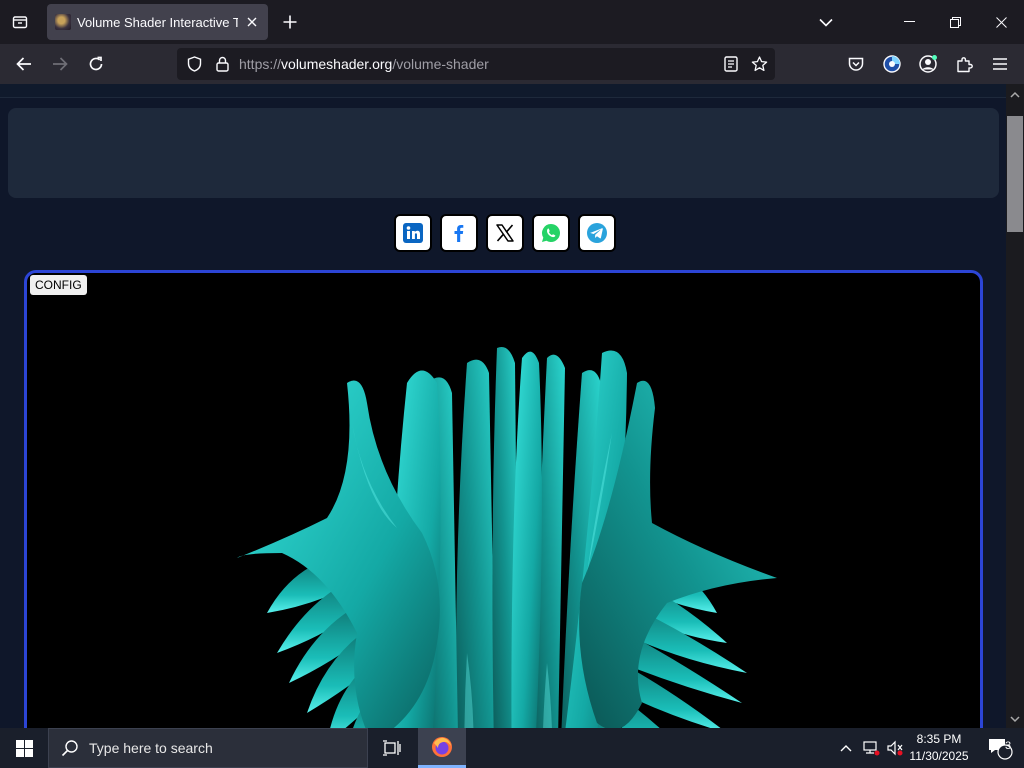 This screenshot has width=1024, height=768. I want to click on whatsapp-icon, so click(551, 233).